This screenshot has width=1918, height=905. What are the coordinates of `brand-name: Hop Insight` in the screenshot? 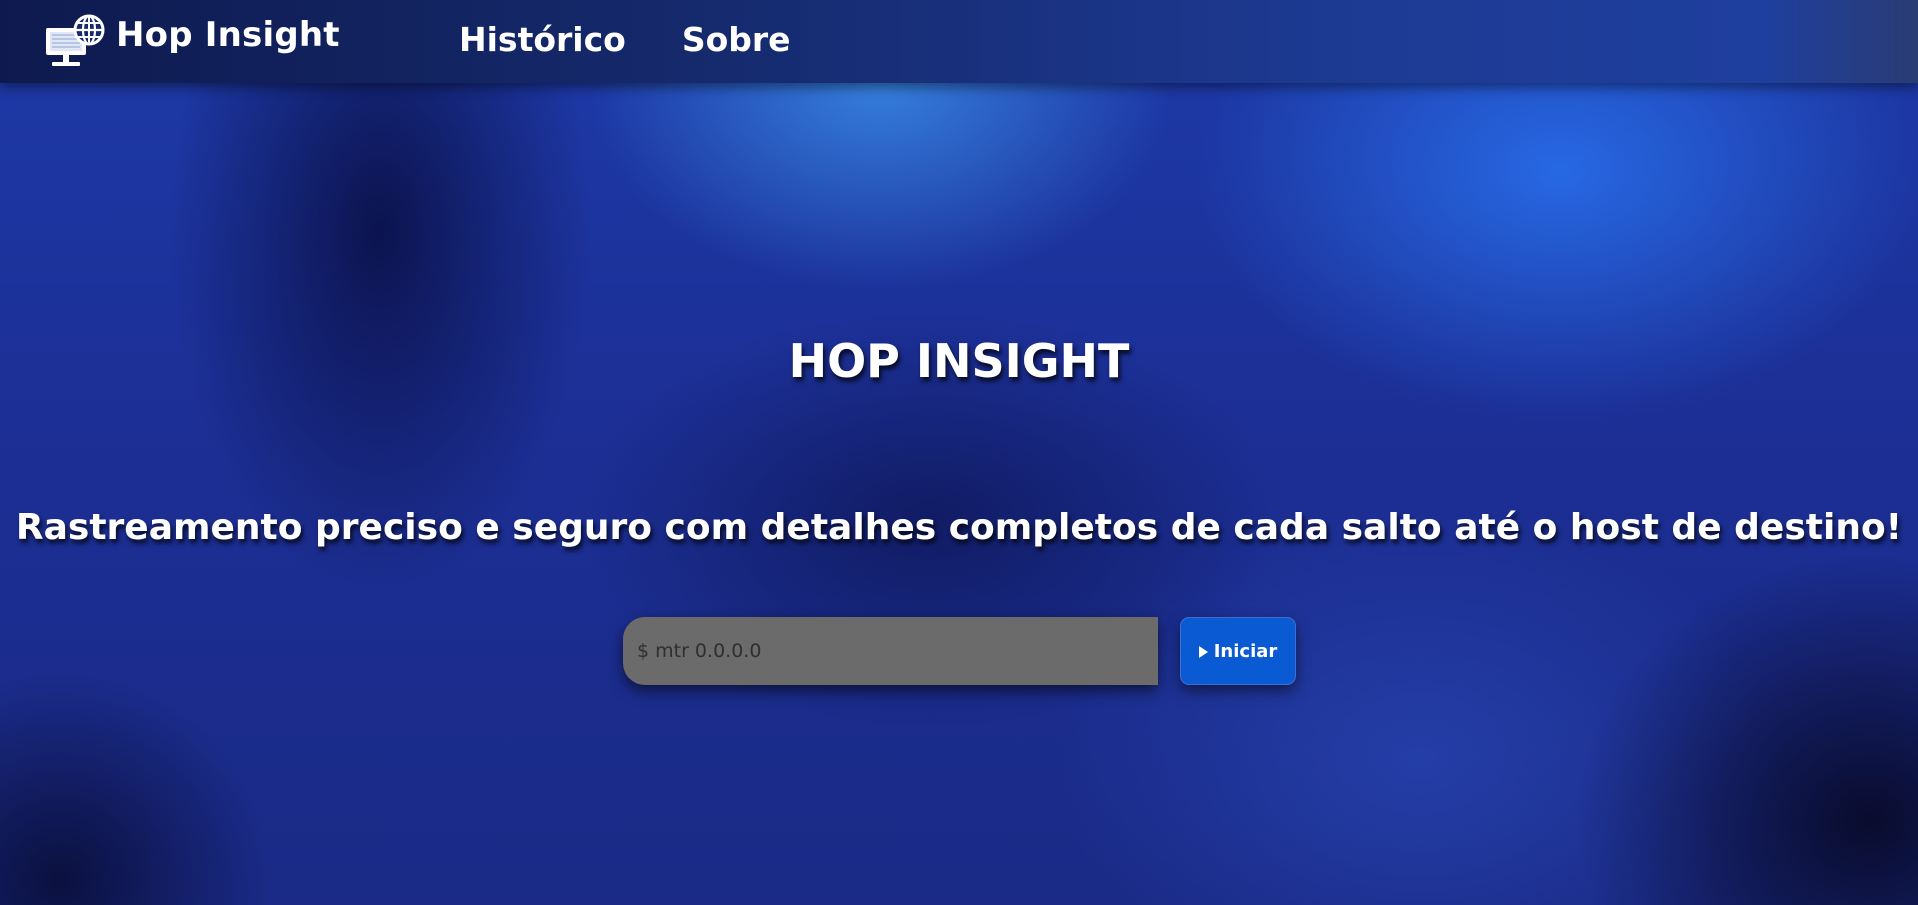 It's located at (228, 35).